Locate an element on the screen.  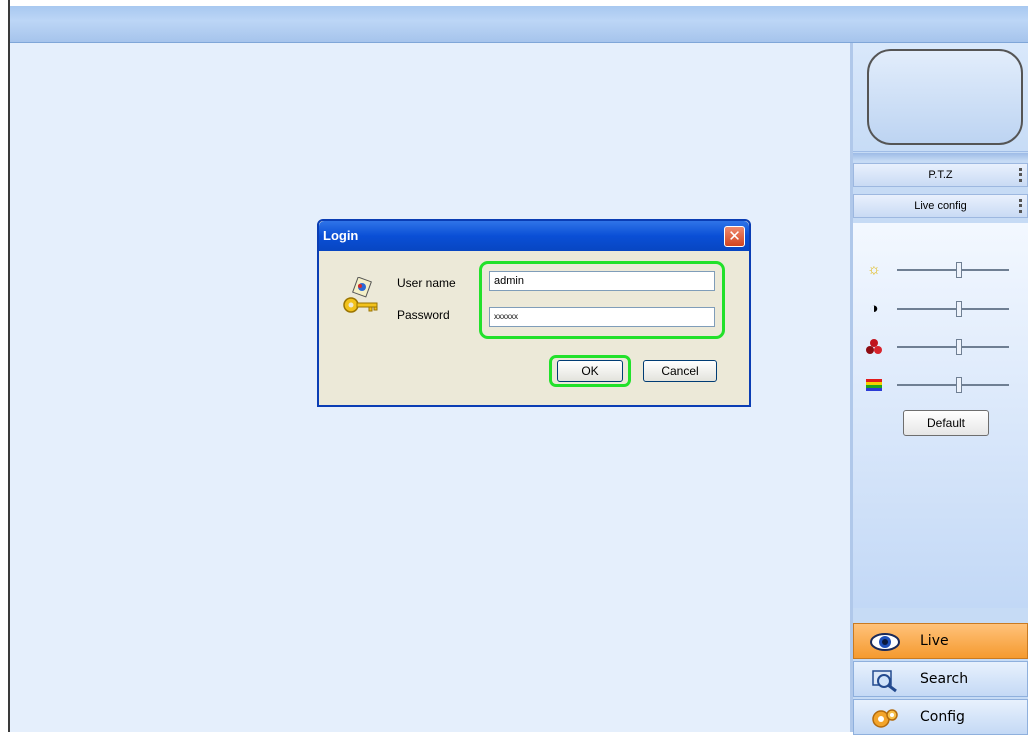
tab-live-config: Live config is located at coordinates (940, 206).